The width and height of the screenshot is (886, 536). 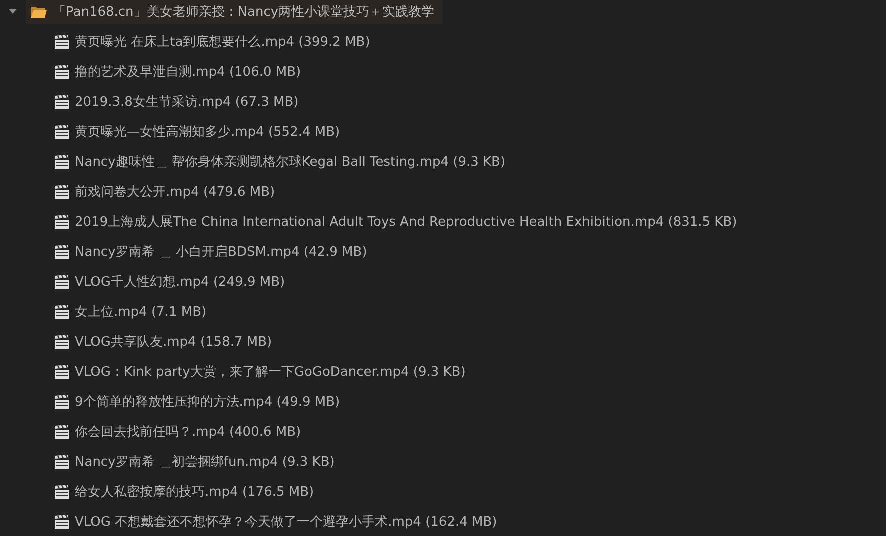 What do you see at coordinates (173, 342) in the screenshot?
I see `file-entry: VLOG共享队友.mp4 (158.7 MB)` at bounding box center [173, 342].